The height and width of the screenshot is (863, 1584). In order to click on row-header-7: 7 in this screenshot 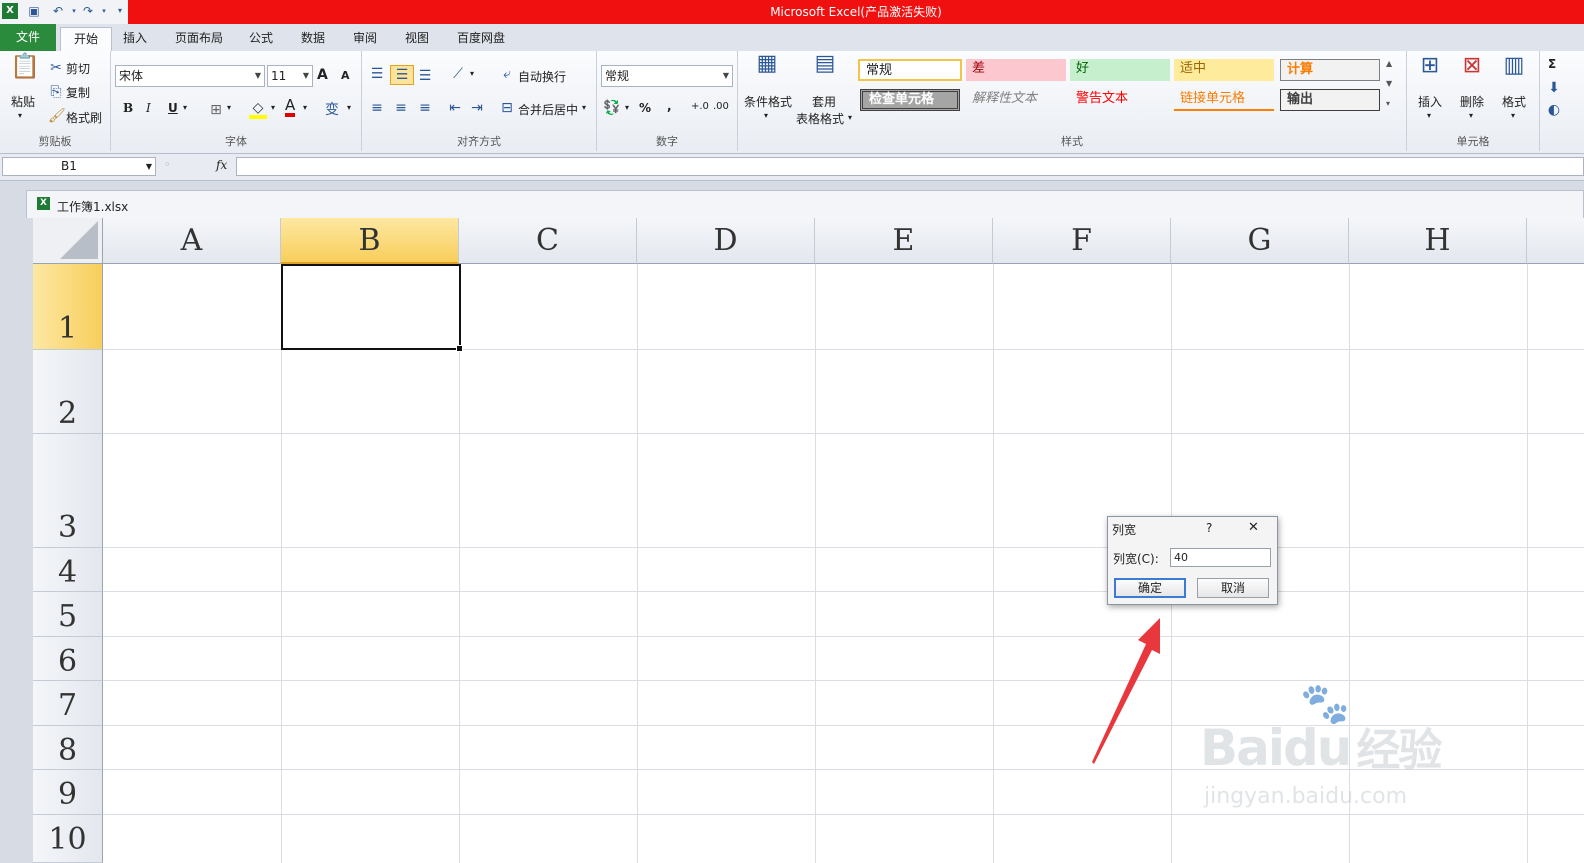, I will do `click(68, 703)`.